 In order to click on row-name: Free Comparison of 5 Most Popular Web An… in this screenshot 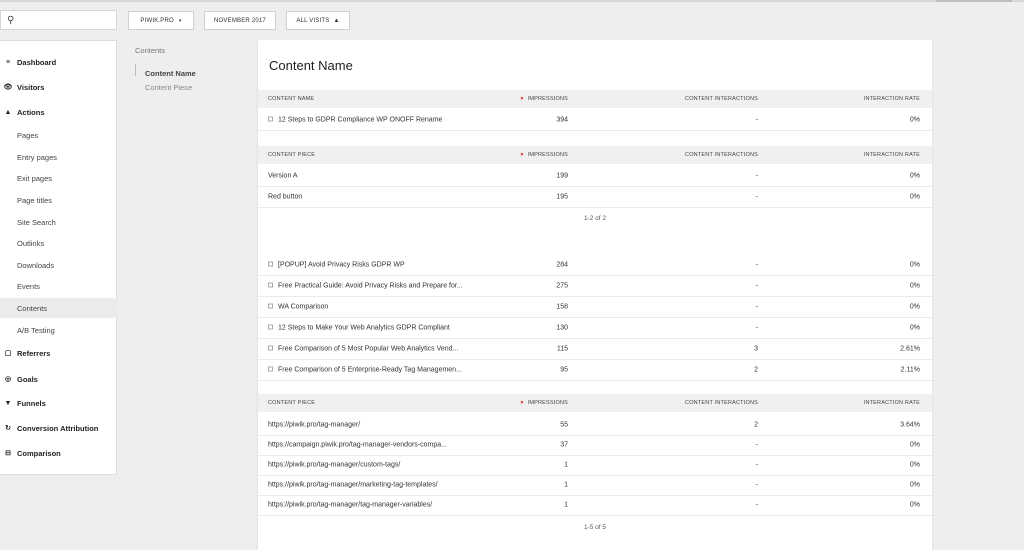, I will do `click(363, 349)`.